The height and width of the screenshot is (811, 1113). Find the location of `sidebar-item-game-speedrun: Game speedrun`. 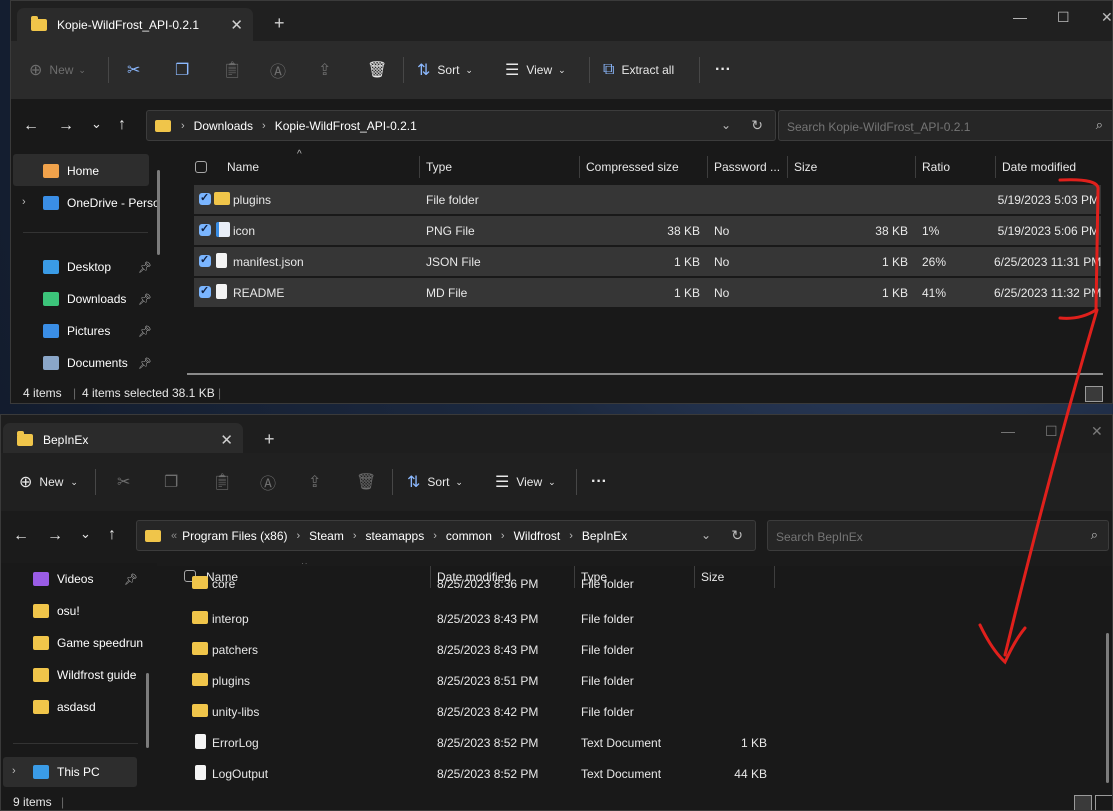

sidebar-item-game-speedrun: Game speedrun is located at coordinates (88, 643).